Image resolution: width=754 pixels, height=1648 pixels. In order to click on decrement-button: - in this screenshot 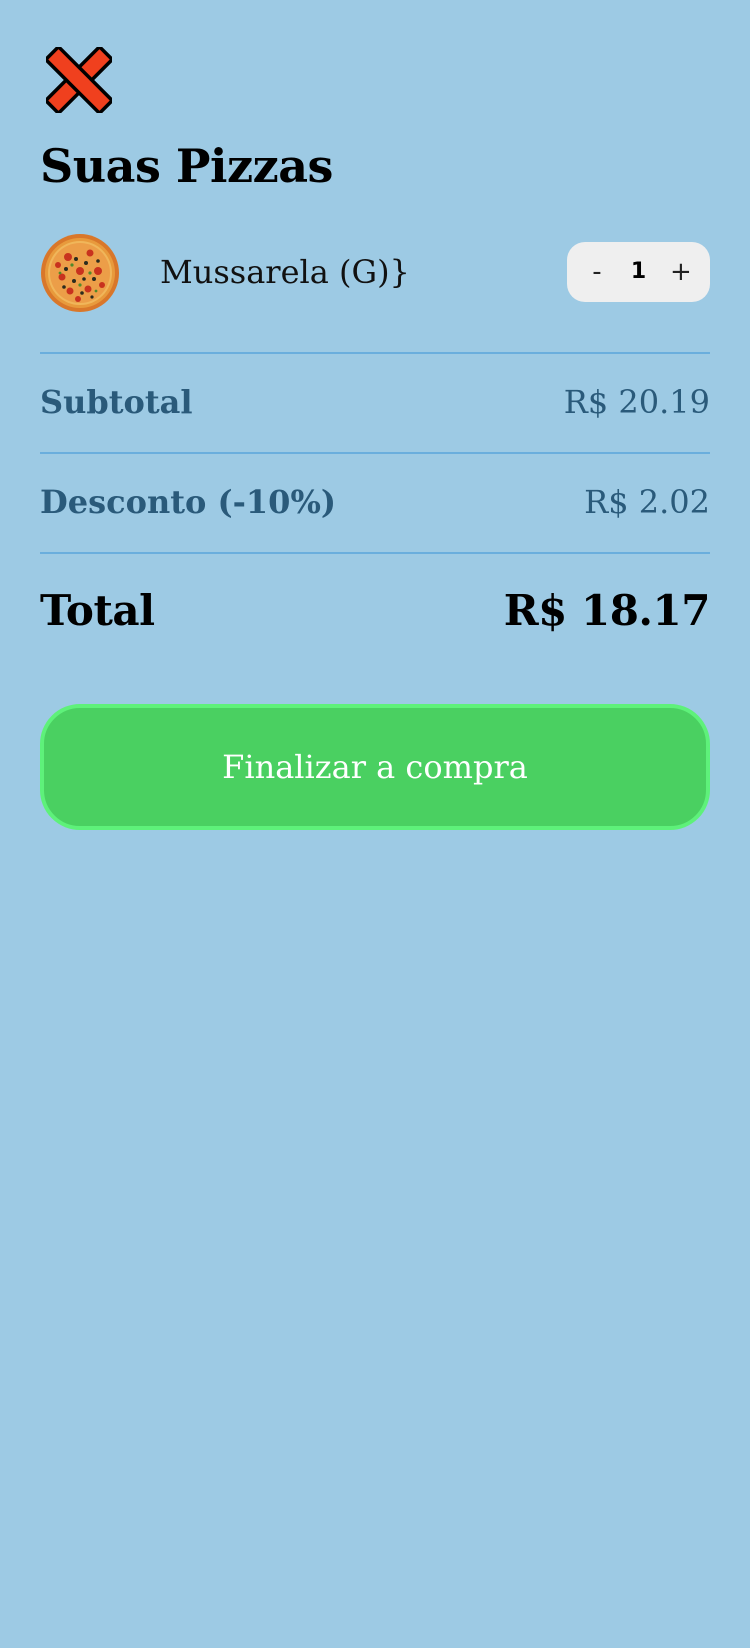, I will do `click(597, 272)`.